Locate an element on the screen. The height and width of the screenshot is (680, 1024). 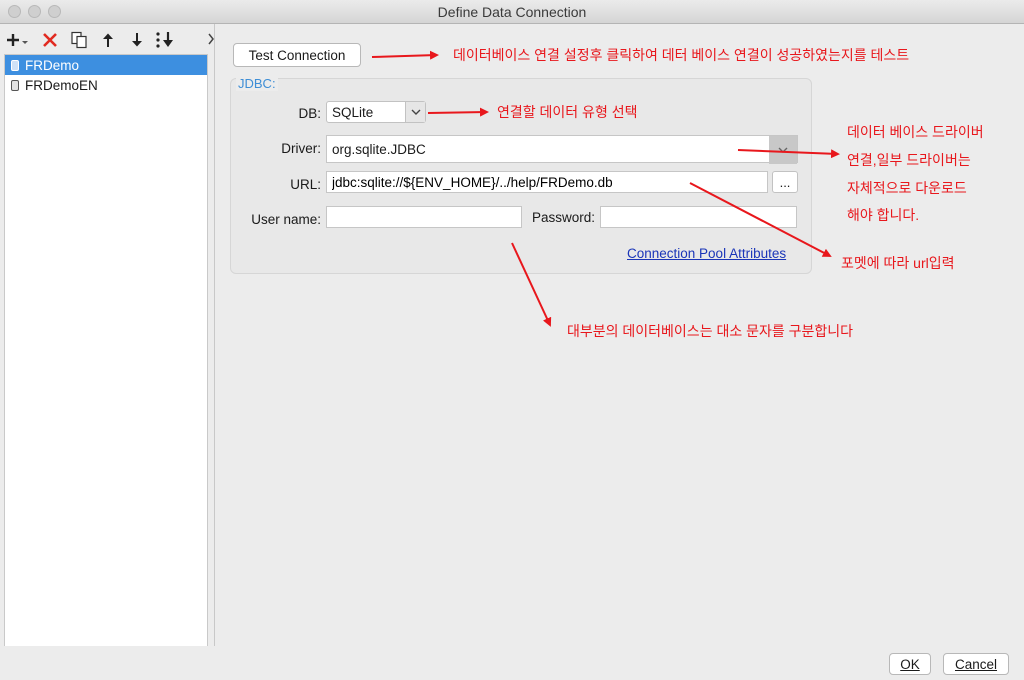
move-up-icon is located at coordinates (108, 40).